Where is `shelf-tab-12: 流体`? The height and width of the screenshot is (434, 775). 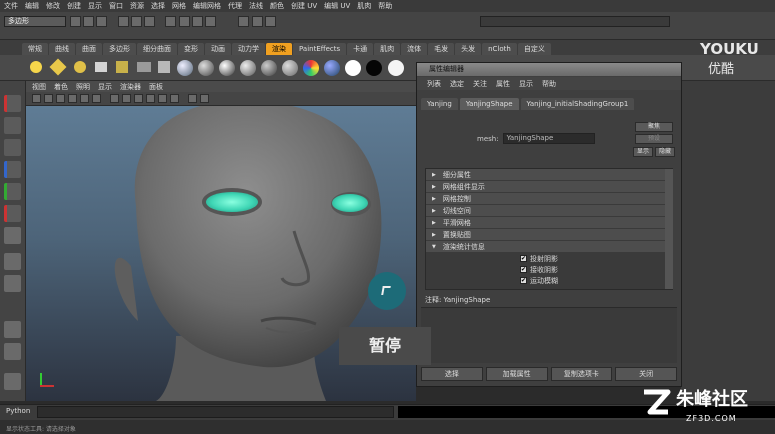 shelf-tab-12: 流体 is located at coordinates (414, 49).